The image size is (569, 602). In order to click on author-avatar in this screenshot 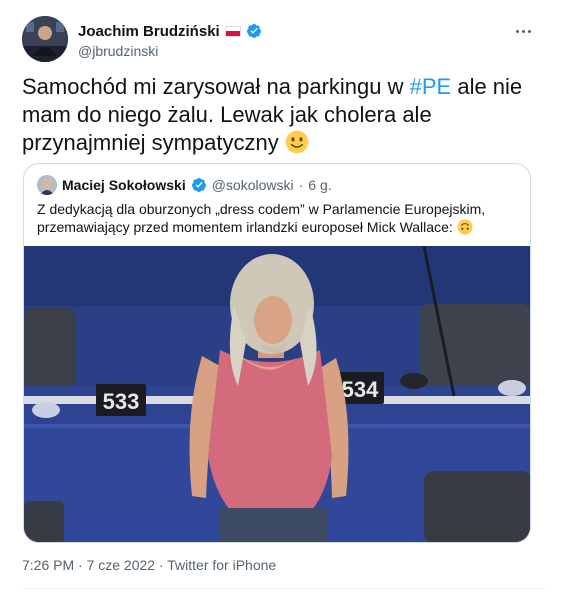, I will do `click(45, 39)`.